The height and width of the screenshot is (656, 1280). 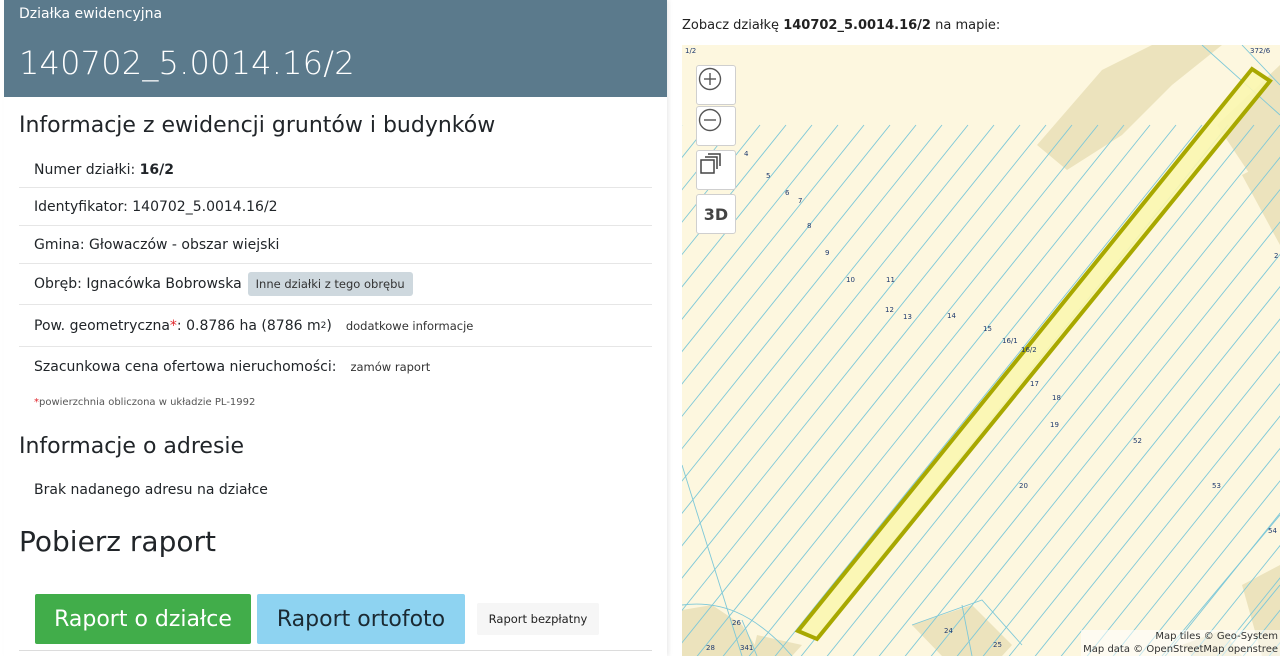 What do you see at coordinates (157, 244) in the screenshot?
I see `gmina-text: Gmina: Głowaczów - obszar wiejski` at bounding box center [157, 244].